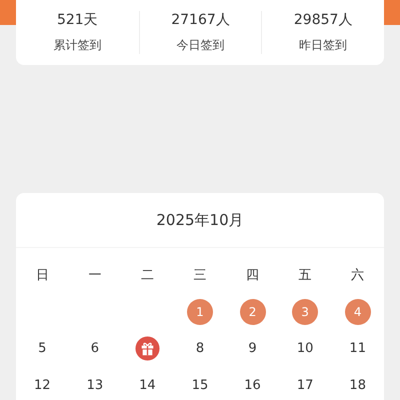 The image size is (400, 400). I want to click on weekday-label: 四, so click(253, 275).